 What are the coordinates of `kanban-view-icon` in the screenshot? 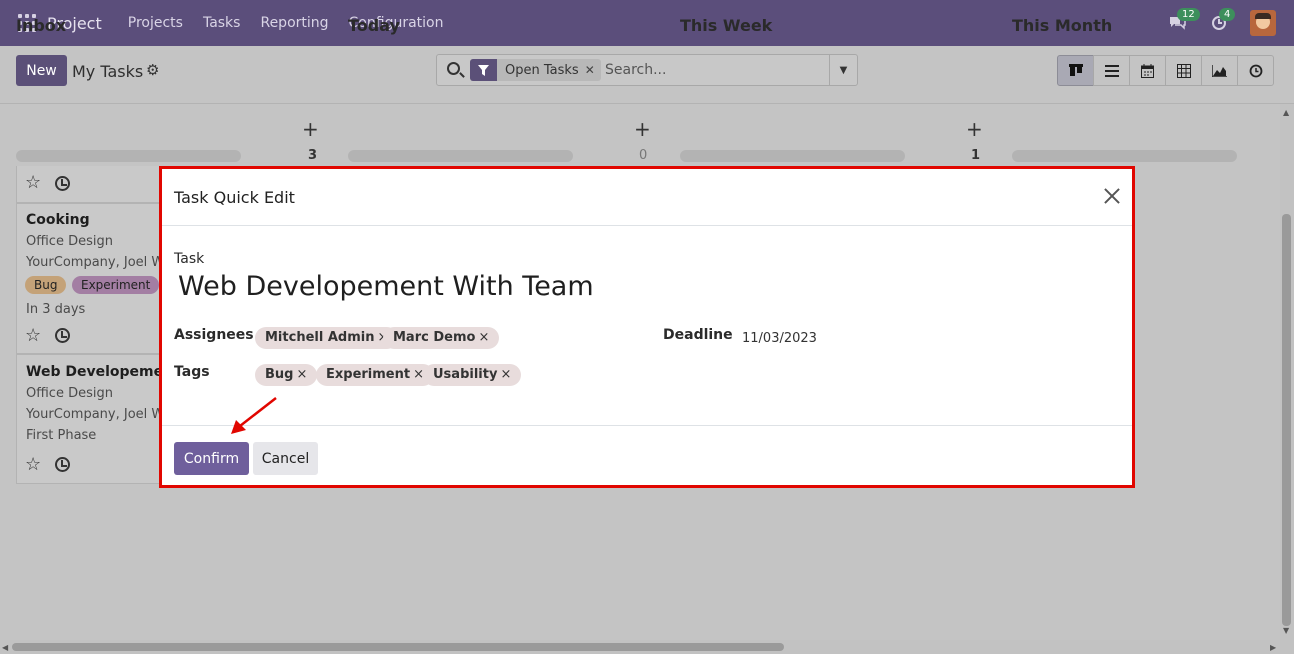 It's located at (1075, 70).